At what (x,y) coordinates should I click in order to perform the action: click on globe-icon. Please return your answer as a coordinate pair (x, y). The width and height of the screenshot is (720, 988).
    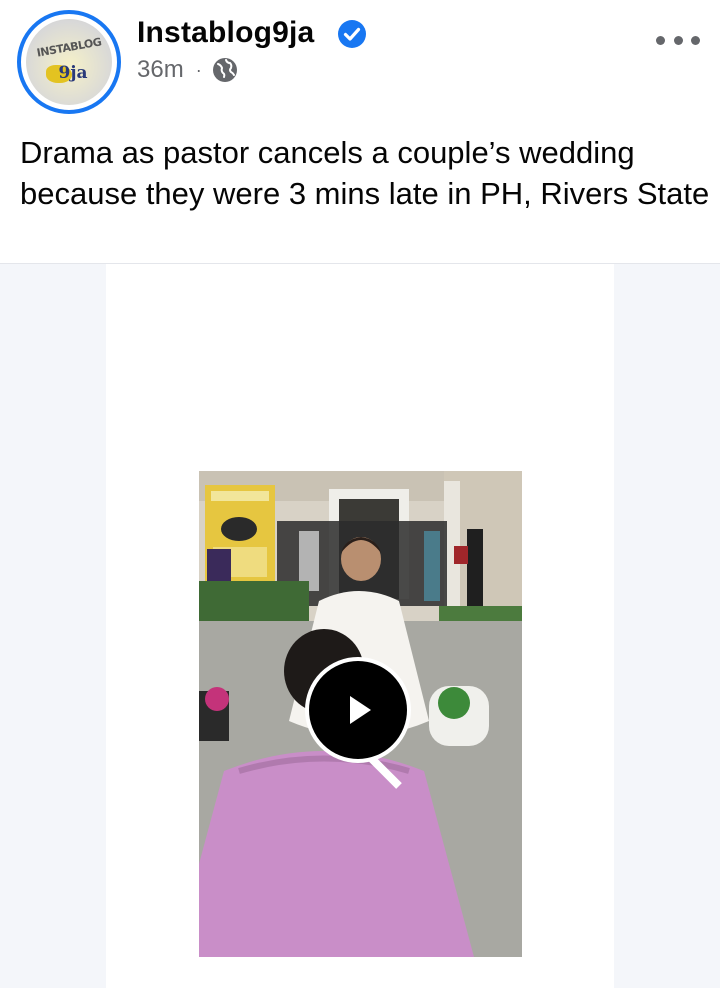
    Looking at the image, I should click on (224, 70).